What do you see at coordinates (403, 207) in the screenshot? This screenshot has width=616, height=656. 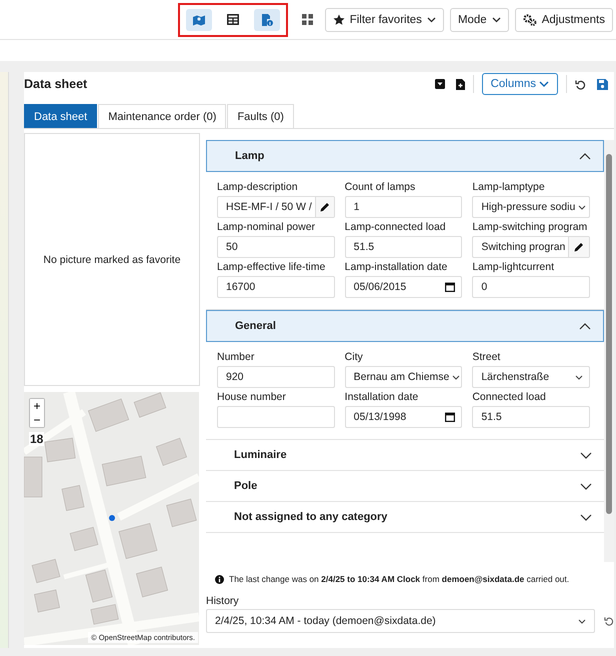 I see `input-field: 1` at bounding box center [403, 207].